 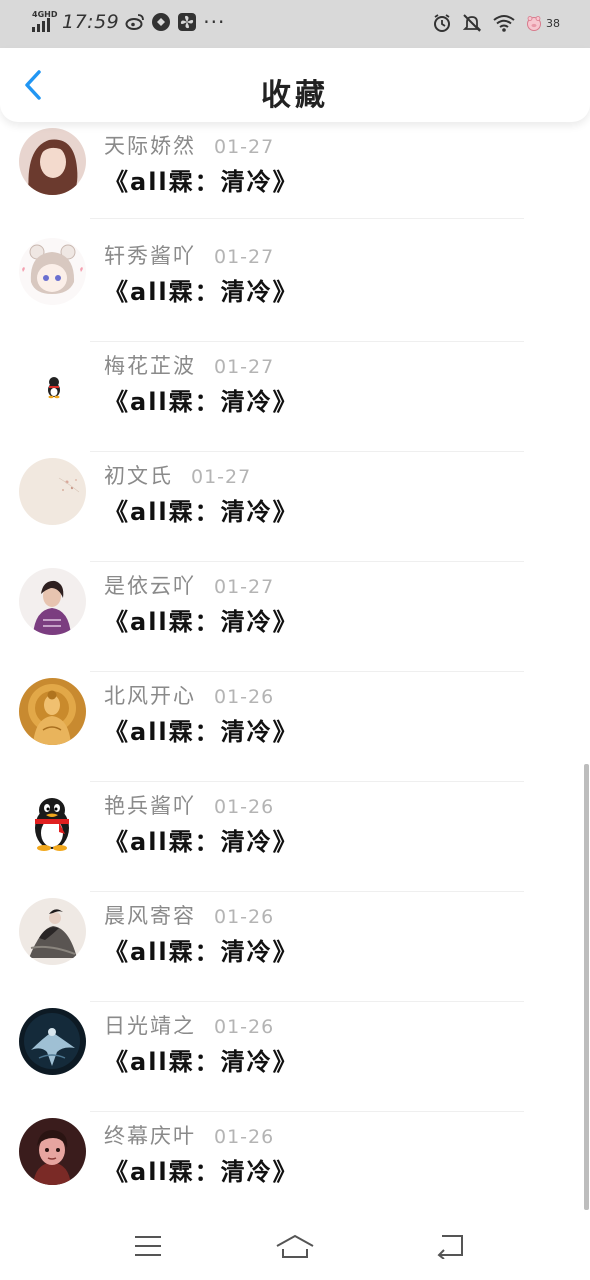 I want to click on name-row: 晨风寄容 01-26, so click(x=189, y=915).